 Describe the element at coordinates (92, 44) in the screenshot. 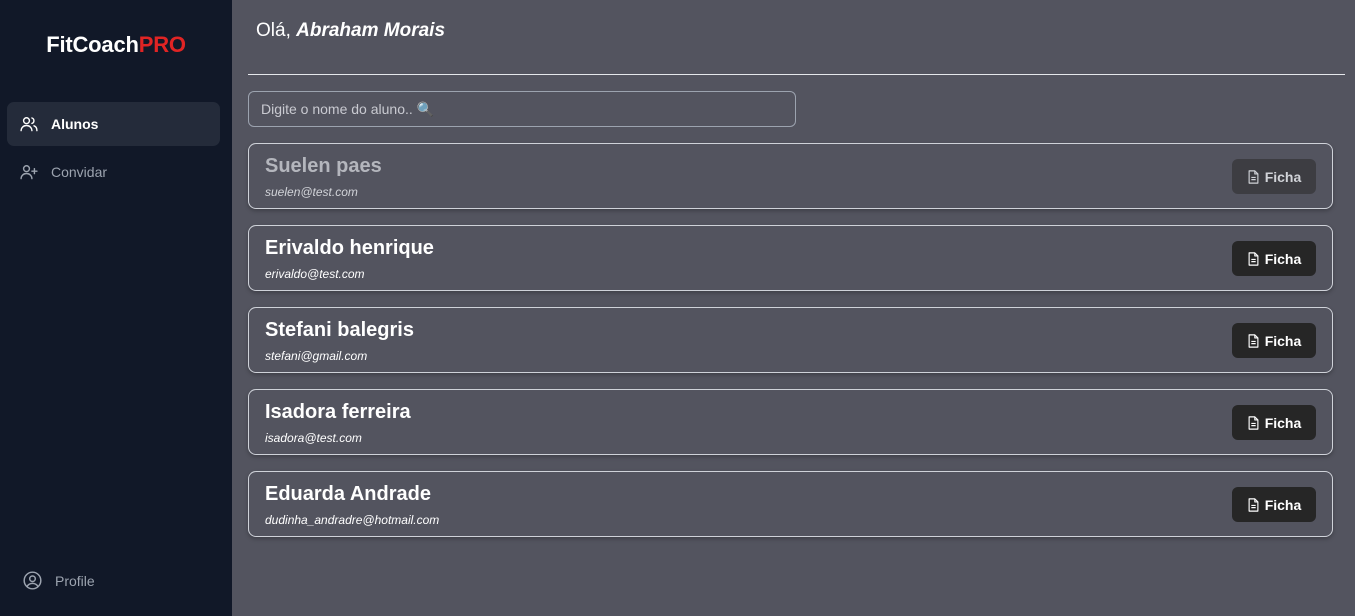

I see `brand-main: FitCoach` at that location.